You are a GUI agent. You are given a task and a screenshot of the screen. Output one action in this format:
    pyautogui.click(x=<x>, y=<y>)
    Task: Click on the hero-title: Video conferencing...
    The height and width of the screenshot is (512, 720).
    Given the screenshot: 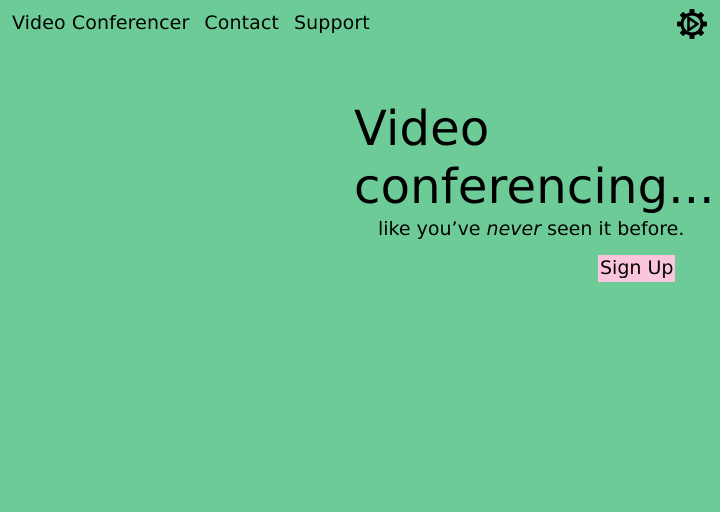 What is the action you would take?
    pyautogui.click(x=534, y=158)
    